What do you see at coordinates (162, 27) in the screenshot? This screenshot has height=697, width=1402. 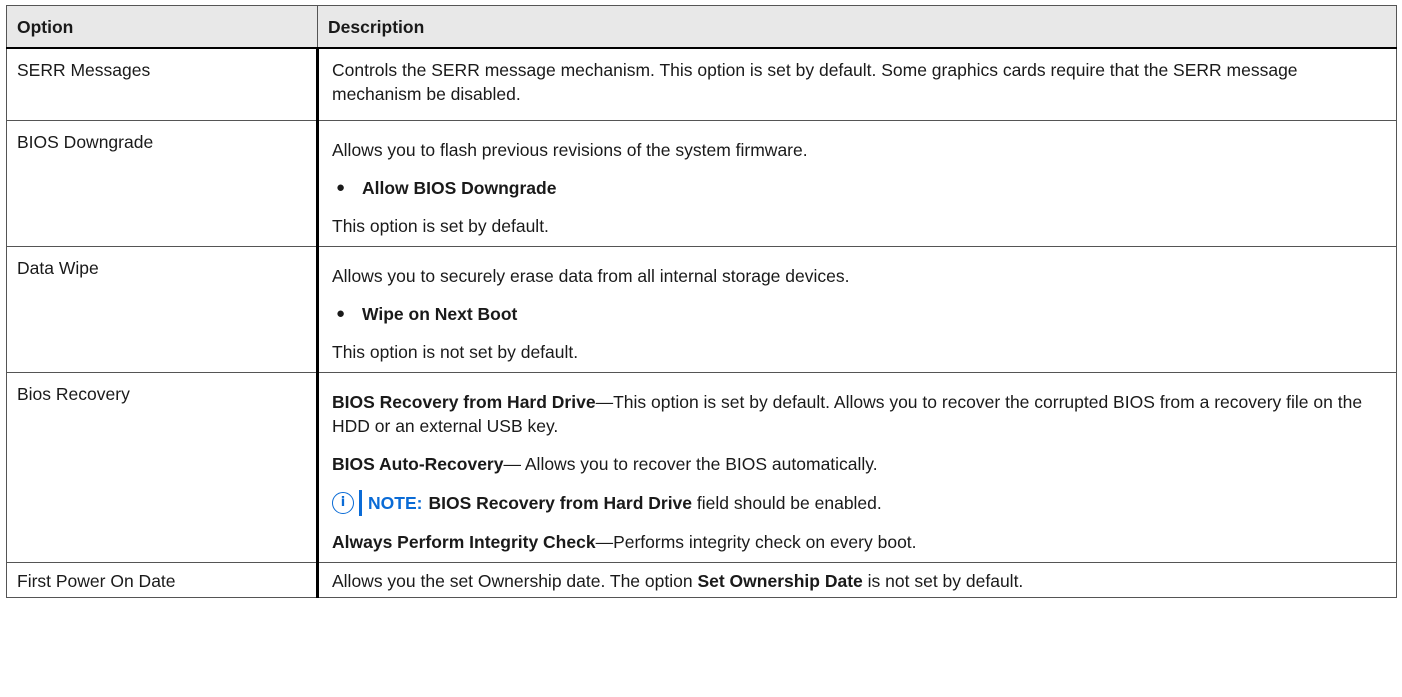 I see `header-option: Option` at bounding box center [162, 27].